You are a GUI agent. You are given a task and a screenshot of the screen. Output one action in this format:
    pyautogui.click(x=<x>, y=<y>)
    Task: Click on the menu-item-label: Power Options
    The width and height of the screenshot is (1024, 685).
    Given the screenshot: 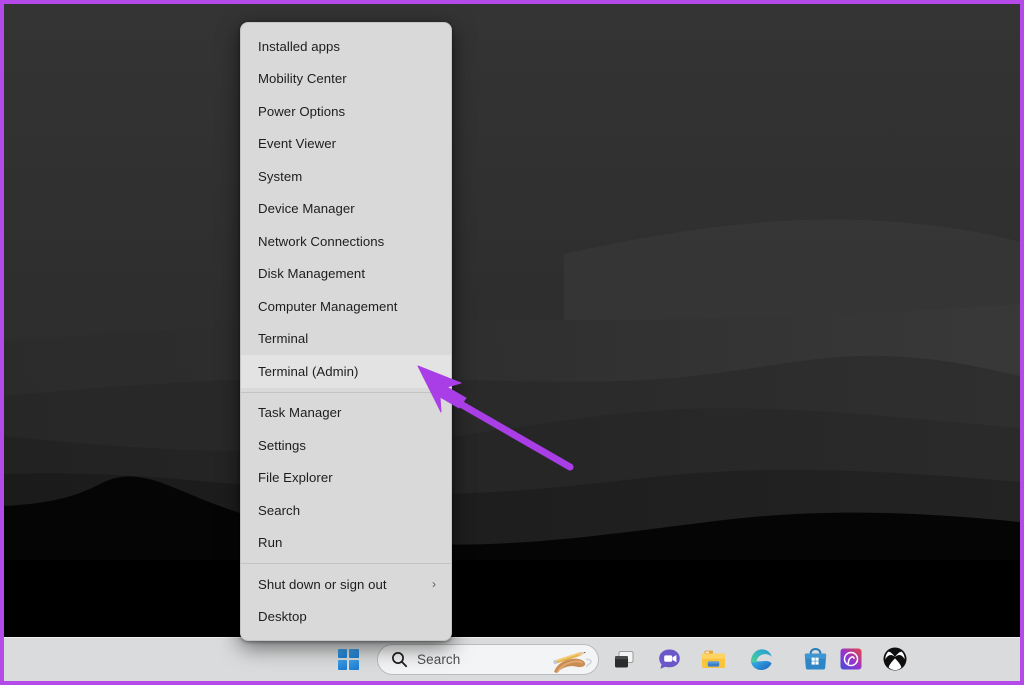 What is the action you would take?
    pyautogui.click(x=302, y=111)
    